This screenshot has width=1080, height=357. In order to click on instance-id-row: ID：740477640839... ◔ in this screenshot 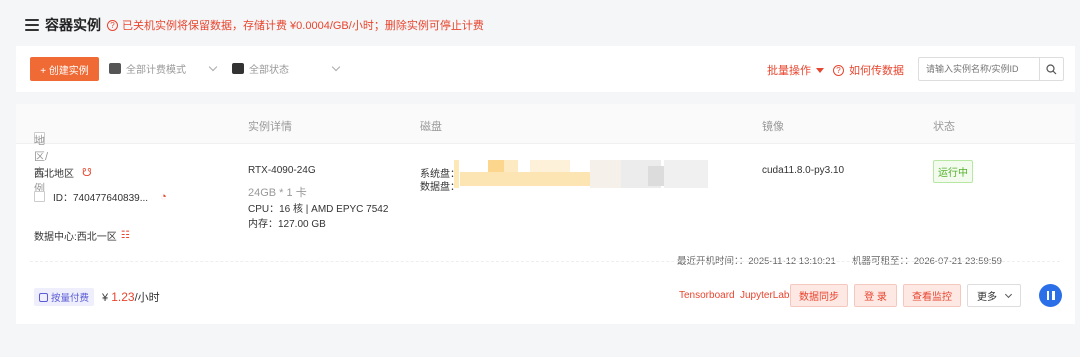, I will do `click(100, 196)`.